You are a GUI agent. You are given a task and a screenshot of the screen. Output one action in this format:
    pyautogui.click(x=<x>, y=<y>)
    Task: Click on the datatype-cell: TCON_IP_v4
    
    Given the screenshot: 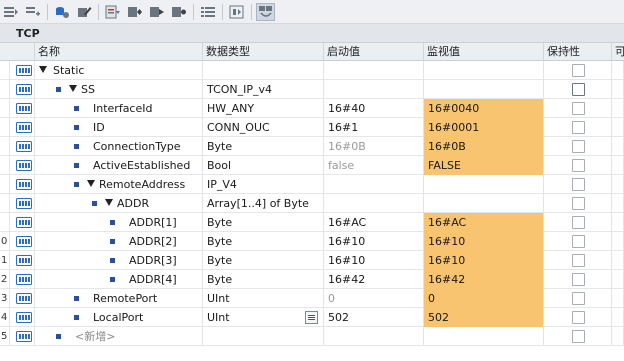 What is the action you would take?
    pyautogui.click(x=263, y=89)
    